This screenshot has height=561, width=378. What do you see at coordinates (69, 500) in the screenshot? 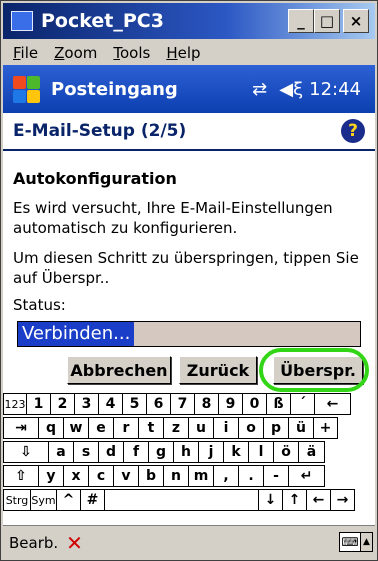
I see `key: ^` at bounding box center [69, 500].